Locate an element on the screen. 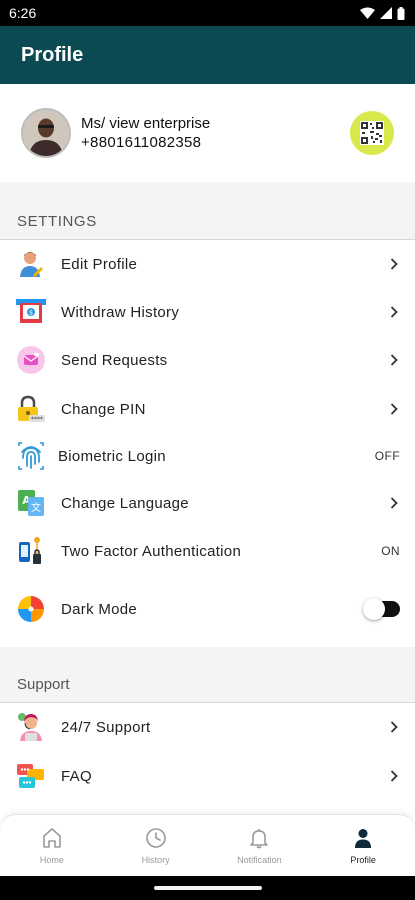  nav-item-notification: Notification is located at coordinates (260, 845).